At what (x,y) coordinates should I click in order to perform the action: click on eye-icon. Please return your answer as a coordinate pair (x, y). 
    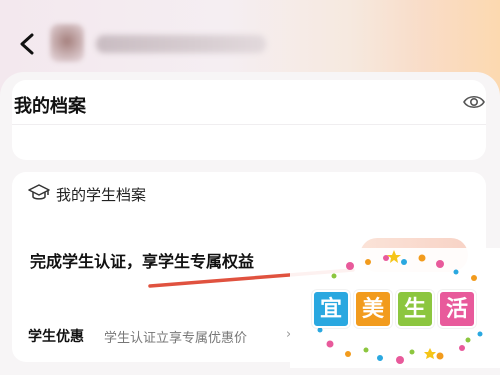
    Looking at the image, I should click on (474, 102).